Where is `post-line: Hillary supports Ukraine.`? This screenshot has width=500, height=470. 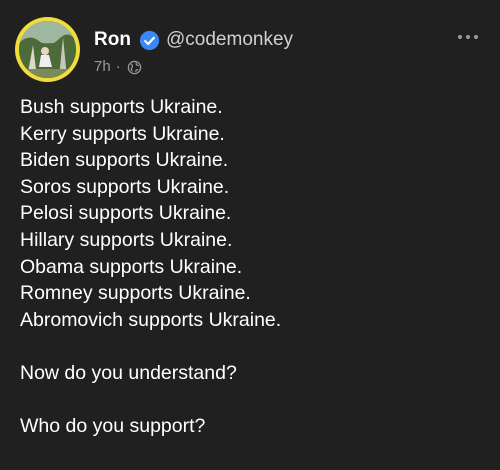 post-line: Hillary supports Ukraine. is located at coordinates (126, 239).